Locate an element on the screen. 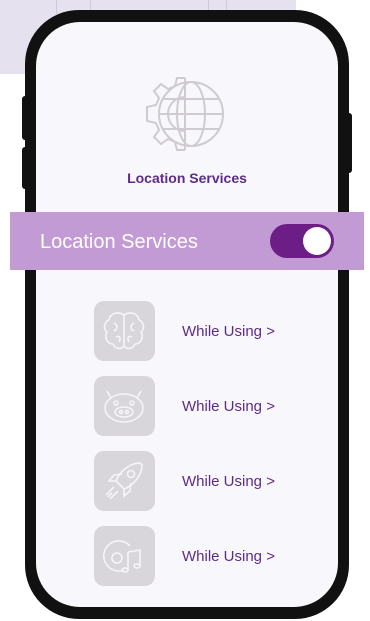 The height and width of the screenshot is (621, 370). location-services-toggle-row: Location Services is located at coordinates (187, 241).